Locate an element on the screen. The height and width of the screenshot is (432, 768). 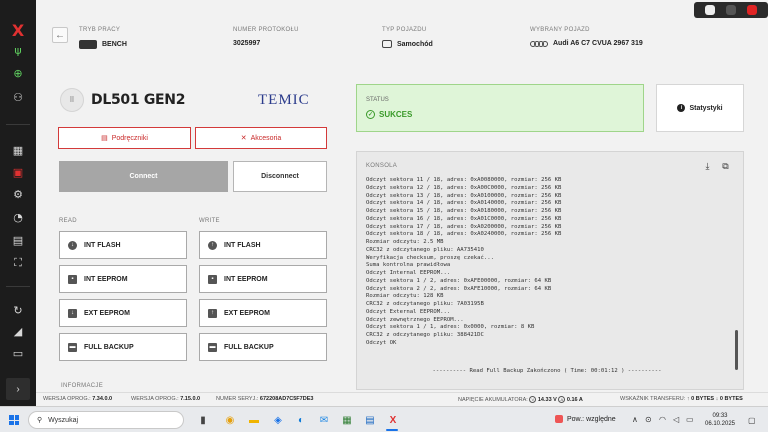
statistics-label: Statystyki is located at coordinates (706, 108).